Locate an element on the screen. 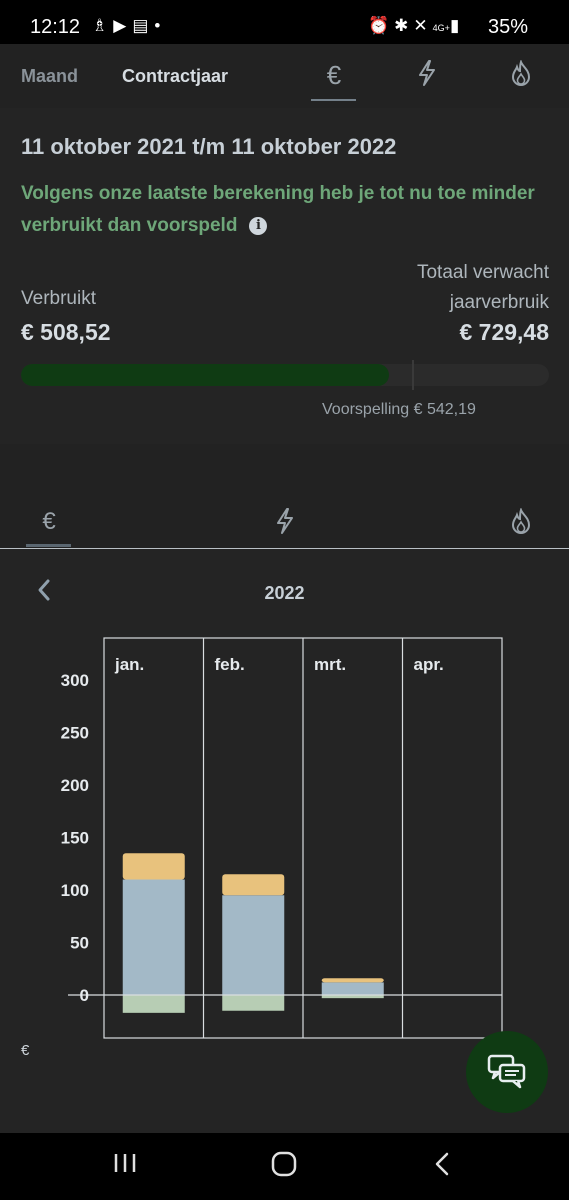  battery-level: 35% is located at coordinates (508, 27).